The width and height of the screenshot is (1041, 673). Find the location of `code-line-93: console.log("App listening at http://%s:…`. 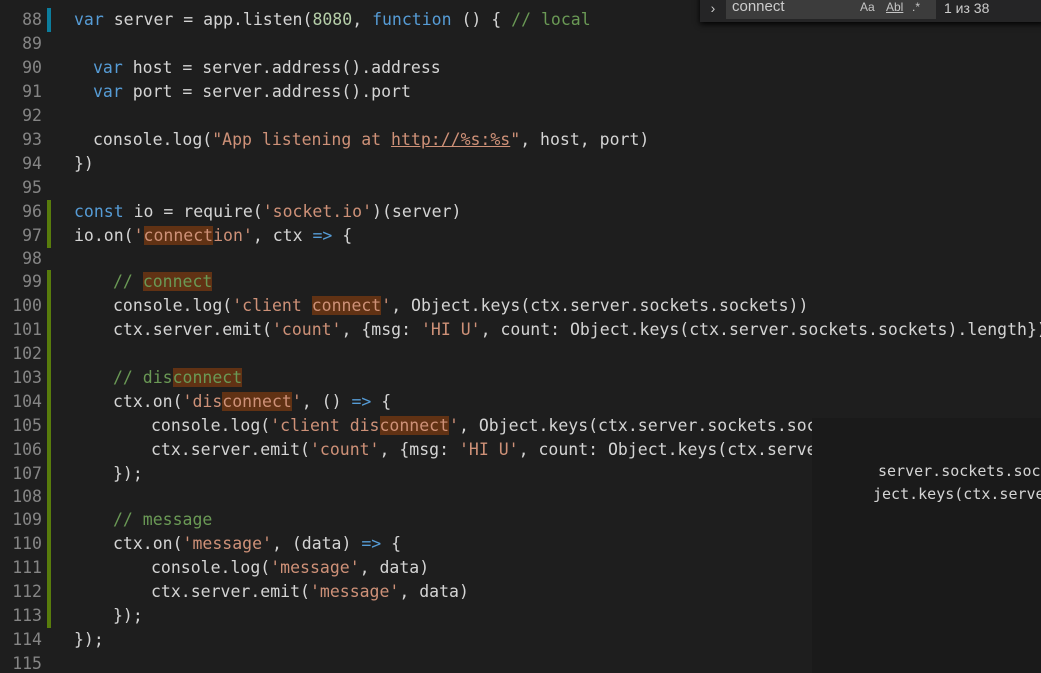

code-line-93: console.log("App listening at http://%s:… is located at coordinates (371, 140).